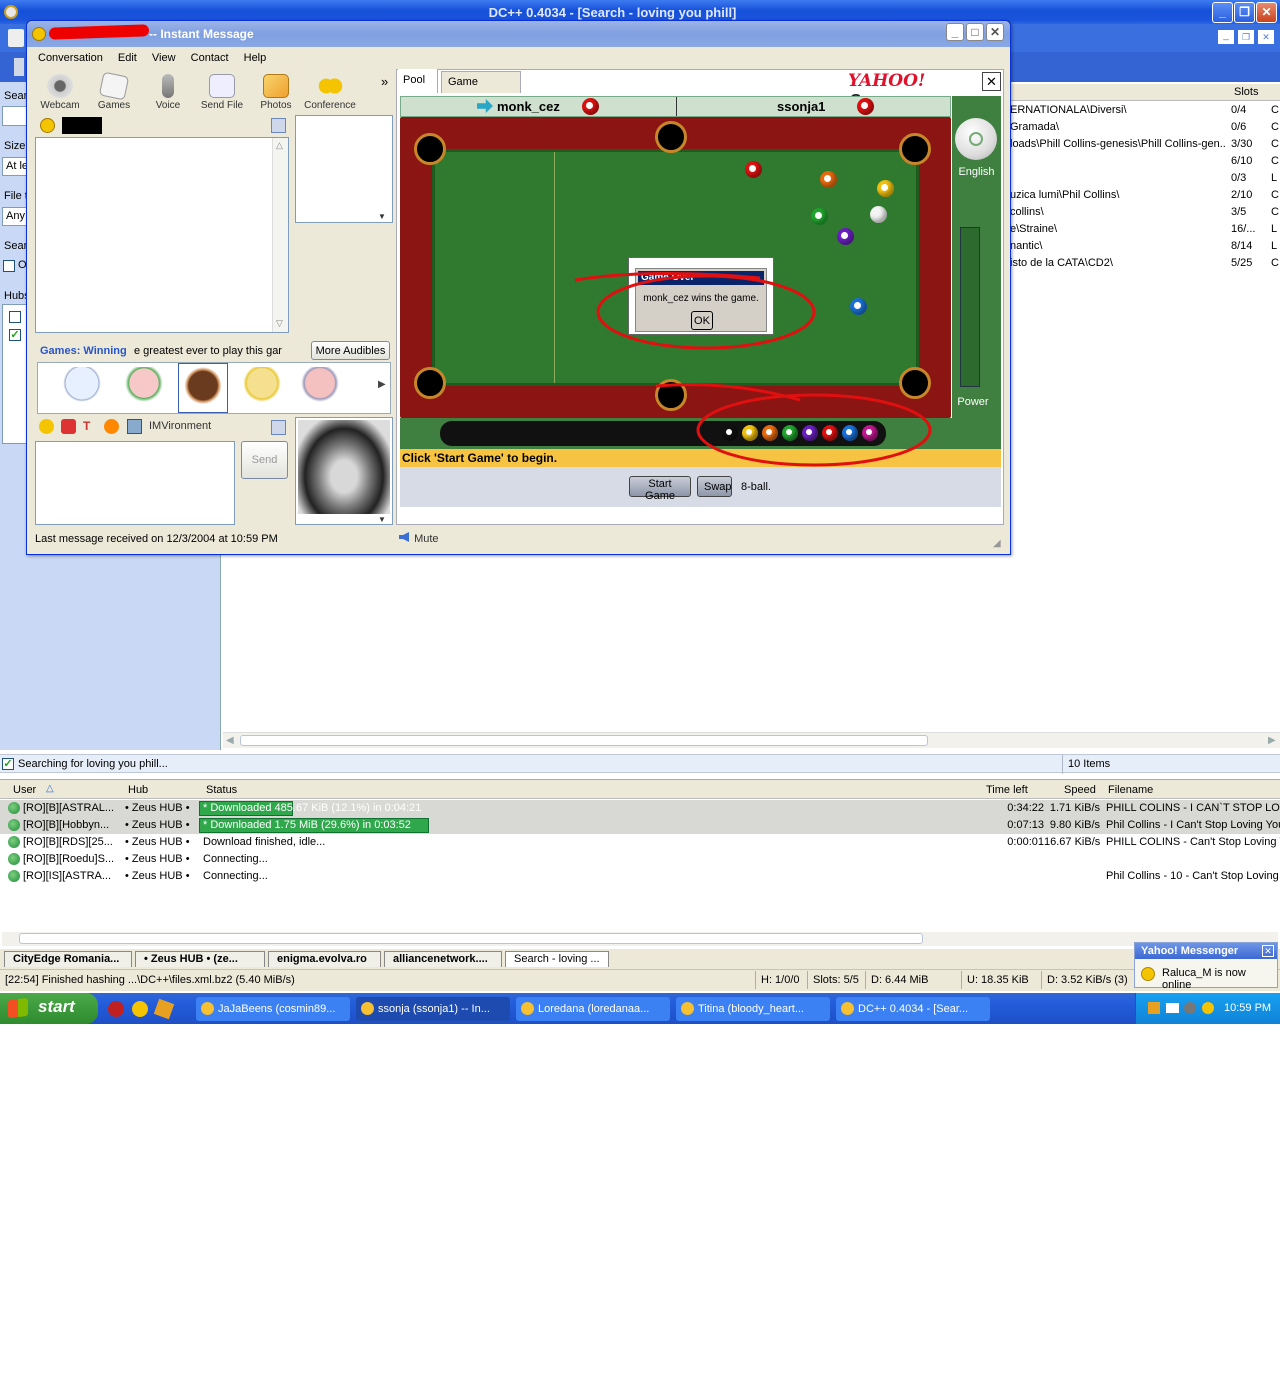 The image size is (1280, 1377). I want to click on notification-close-icon: ✕, so click(1268, 951).